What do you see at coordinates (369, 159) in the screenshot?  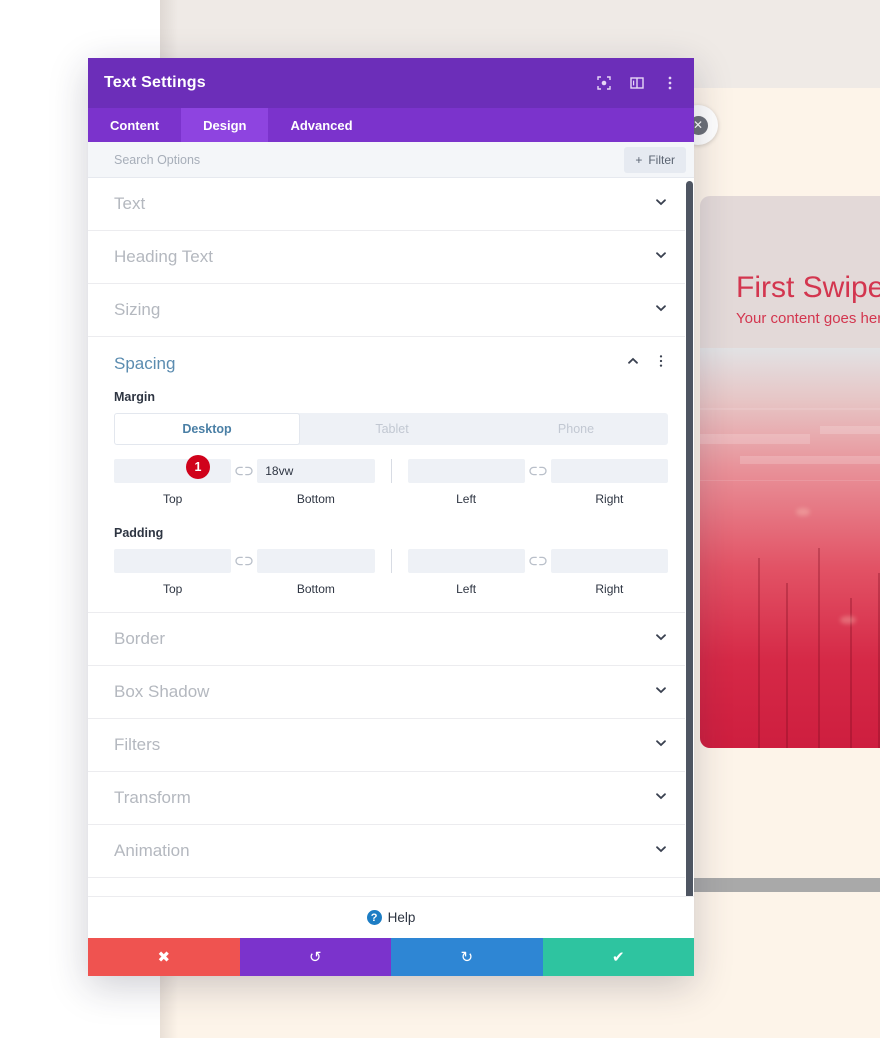 I see `search-input` at bounding box center [369, 159].